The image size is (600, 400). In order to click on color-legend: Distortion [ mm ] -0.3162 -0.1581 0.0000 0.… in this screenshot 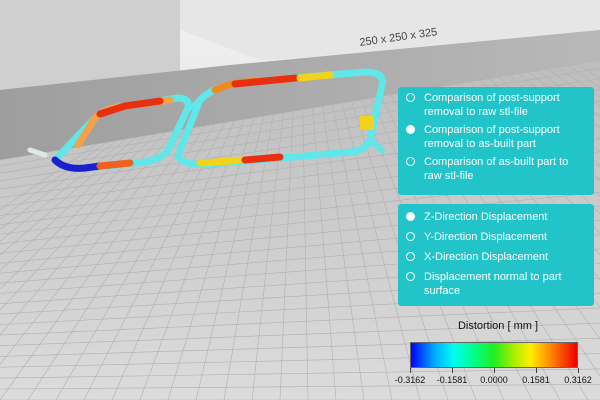, I will do `click(495, 358)`.